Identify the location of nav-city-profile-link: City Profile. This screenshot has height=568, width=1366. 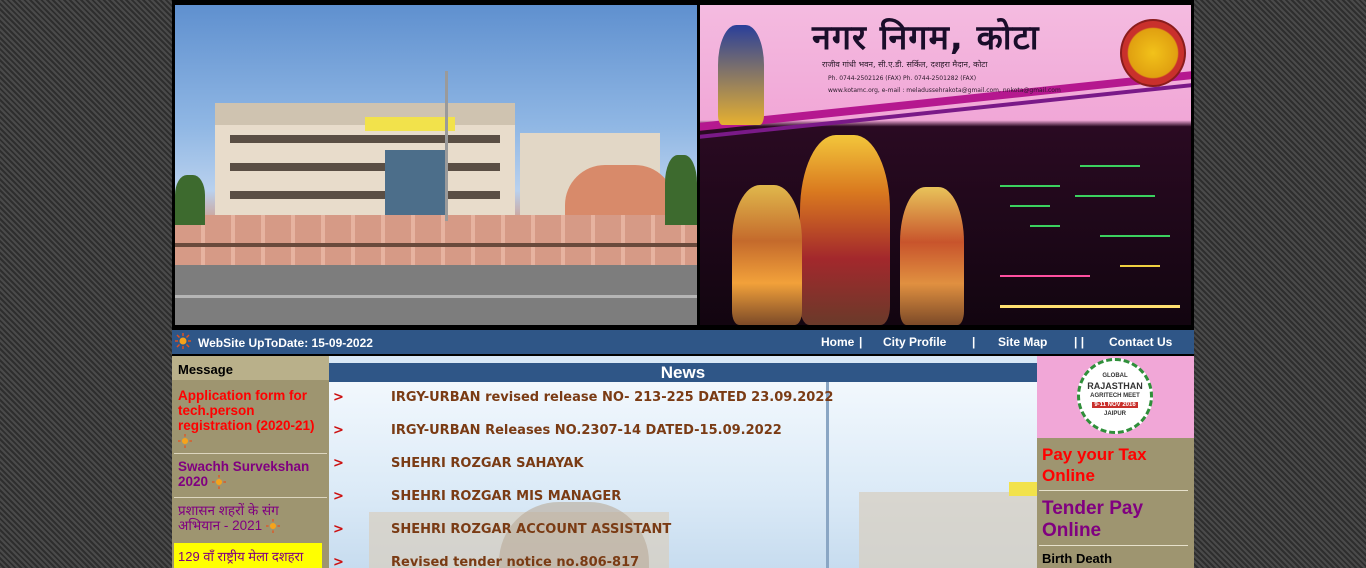
(914, 342).